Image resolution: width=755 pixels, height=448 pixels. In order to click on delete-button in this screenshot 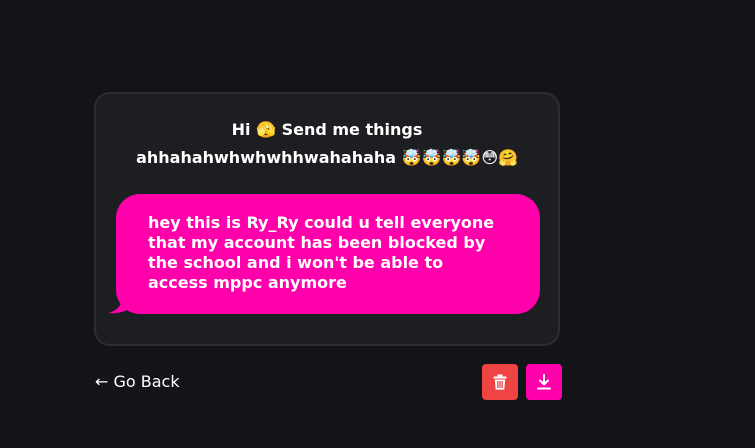, I will do `click(500, 382)`.